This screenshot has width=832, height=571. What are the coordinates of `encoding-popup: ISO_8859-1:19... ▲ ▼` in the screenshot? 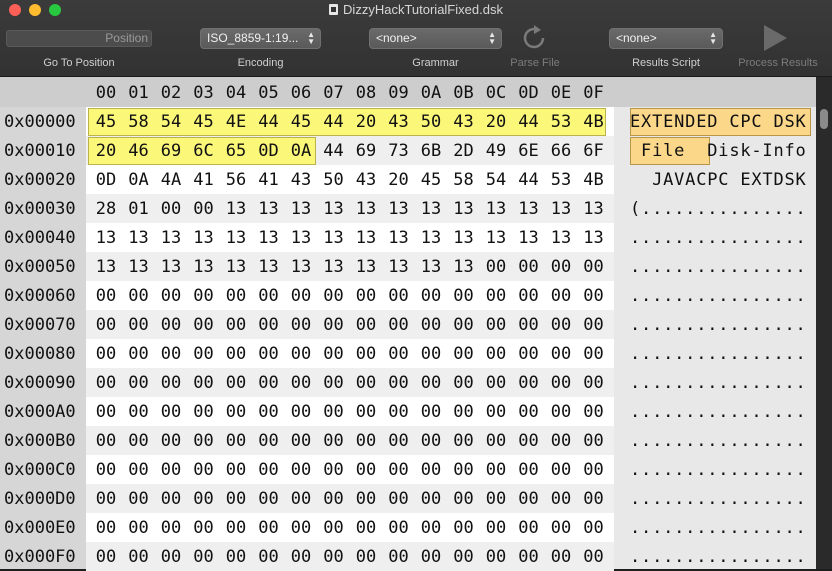 It's located at (260, 38).